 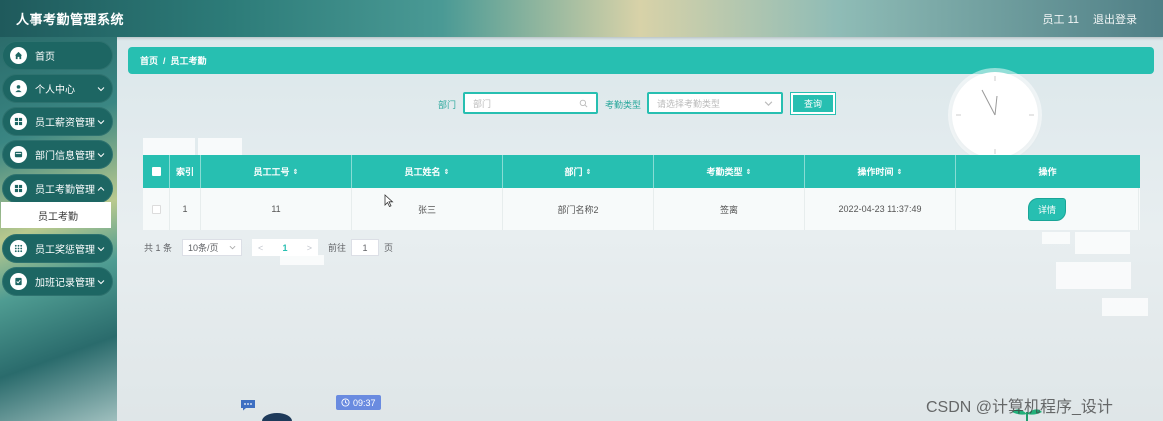 I want to click on select-all-checkbox, so click(x=156, y=171).